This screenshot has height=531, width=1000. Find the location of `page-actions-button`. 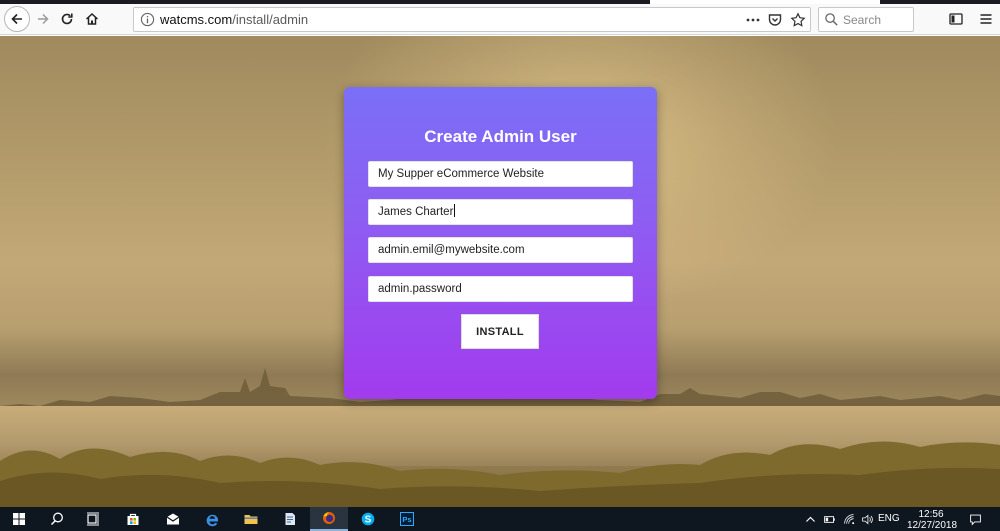

page-actions-button is located at coordinates (753, 20).